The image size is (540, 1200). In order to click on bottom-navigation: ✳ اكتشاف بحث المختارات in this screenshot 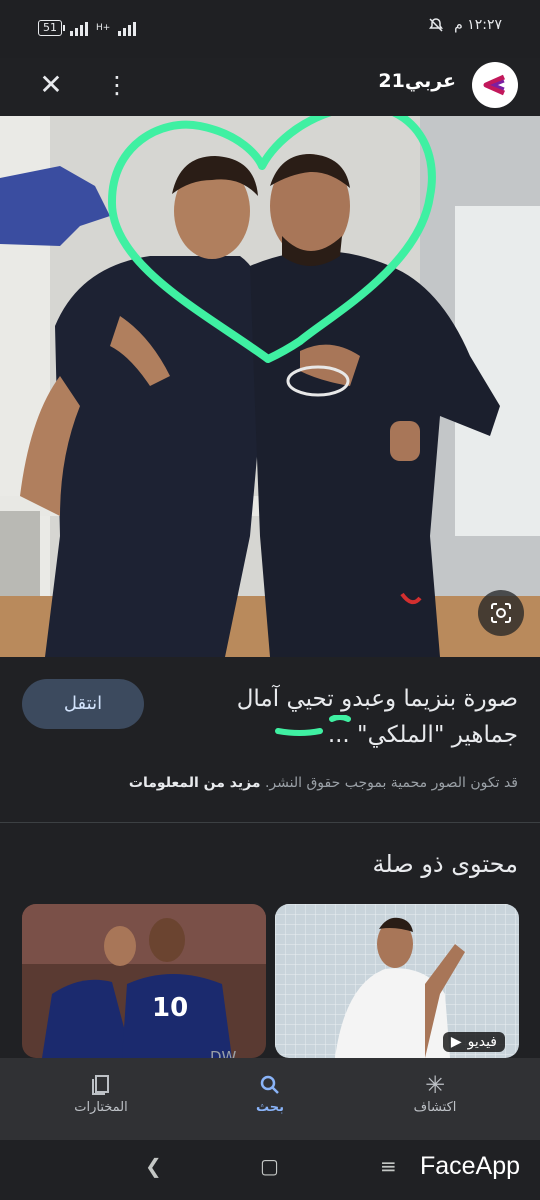, I will do `click(270, 1099)`.